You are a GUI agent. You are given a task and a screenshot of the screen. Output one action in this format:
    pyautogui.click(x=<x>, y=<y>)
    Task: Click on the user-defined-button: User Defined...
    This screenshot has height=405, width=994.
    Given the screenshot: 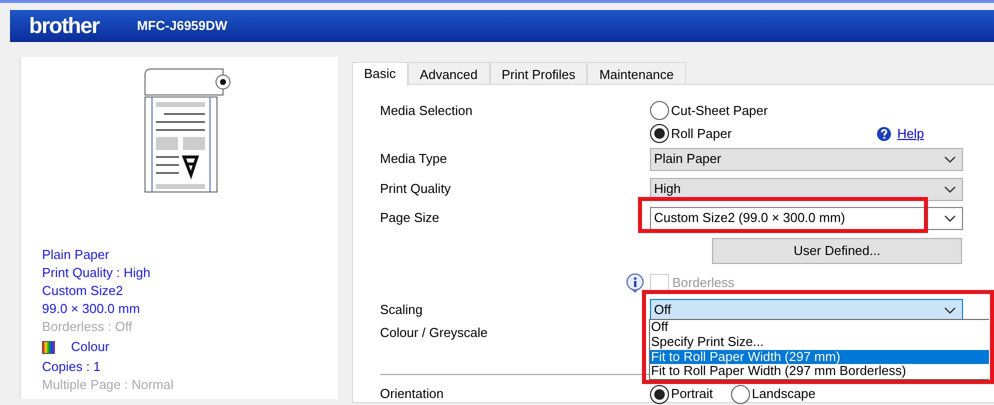 What is the action you would take?
    pyautogui.click(x=837, y=251)
    